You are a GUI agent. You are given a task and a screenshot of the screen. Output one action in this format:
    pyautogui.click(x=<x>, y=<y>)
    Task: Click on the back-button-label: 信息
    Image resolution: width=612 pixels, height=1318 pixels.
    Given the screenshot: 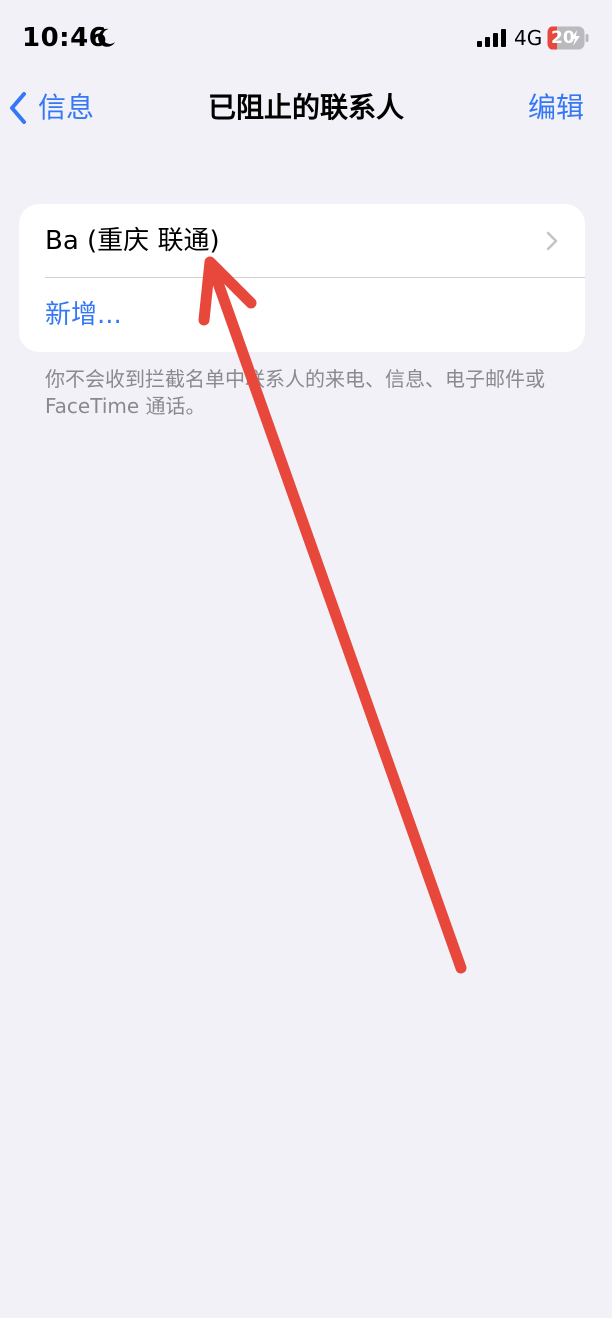 What is the action you would take?
    pyautogui.click(x=66, y=107)
    